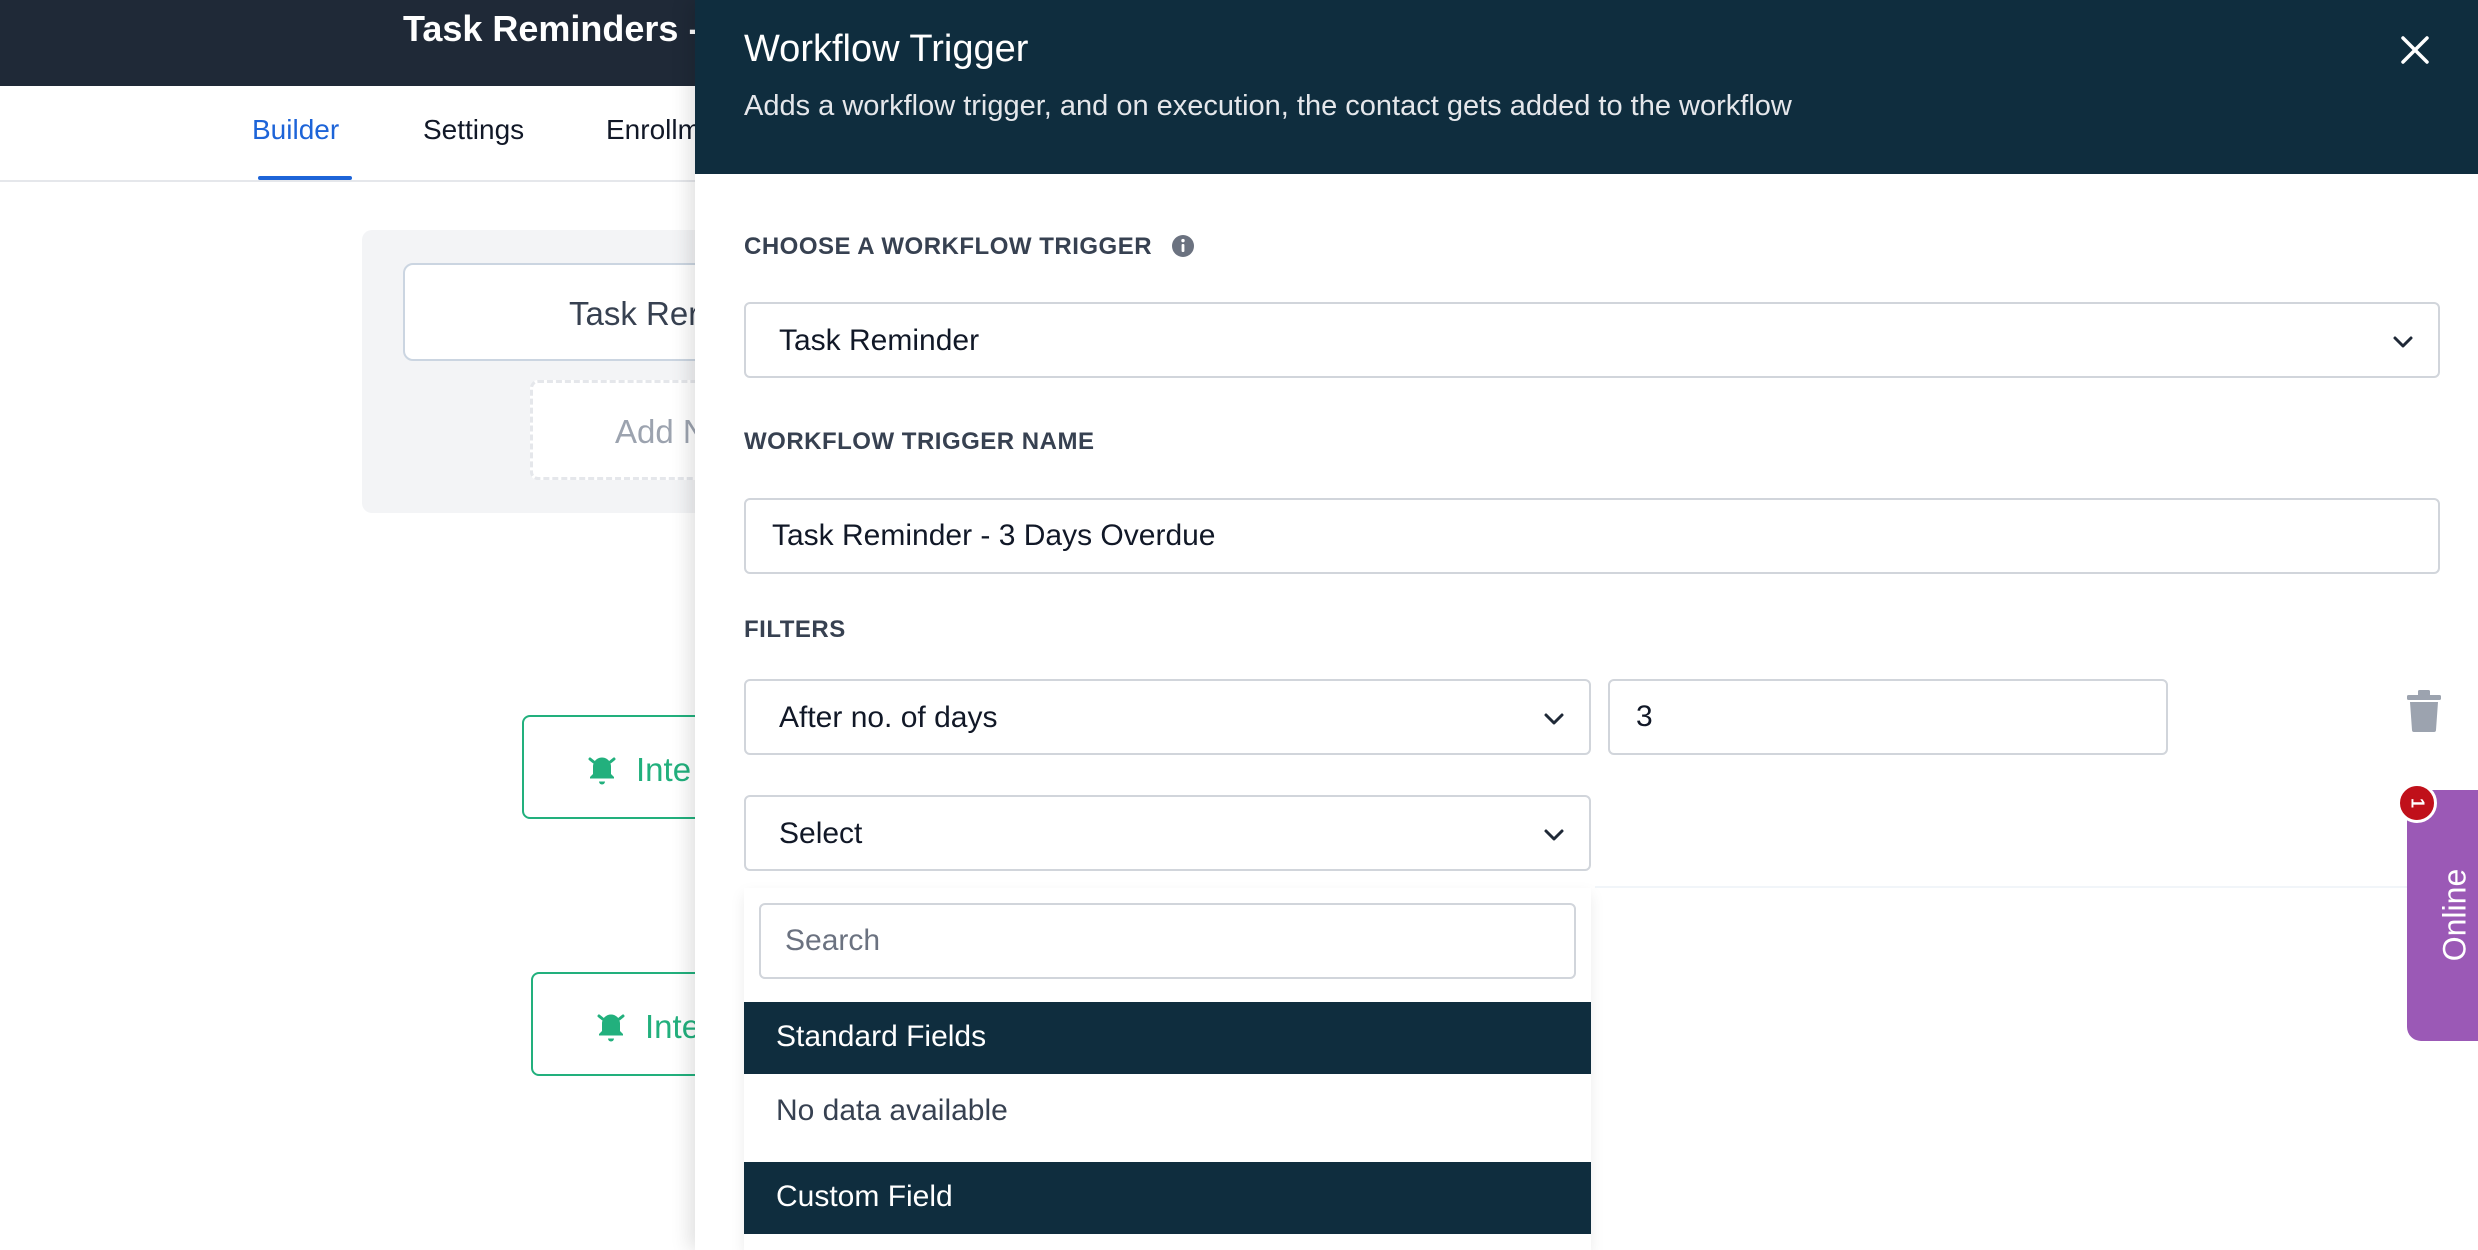  Describe the element at coordinates (2454, 915) in the screenshot. I see `online-label: Online` at that location.